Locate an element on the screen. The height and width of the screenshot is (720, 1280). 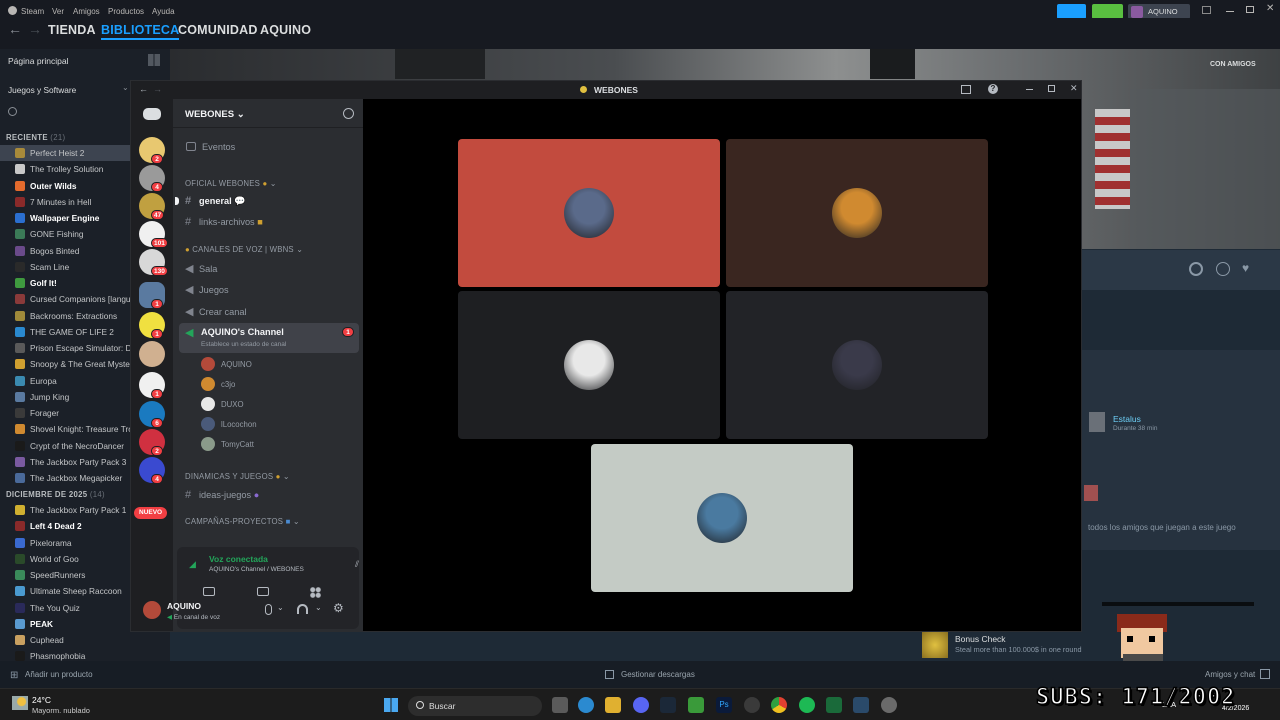
taskbar-search: Buscar is located at coordinates (475, 706).